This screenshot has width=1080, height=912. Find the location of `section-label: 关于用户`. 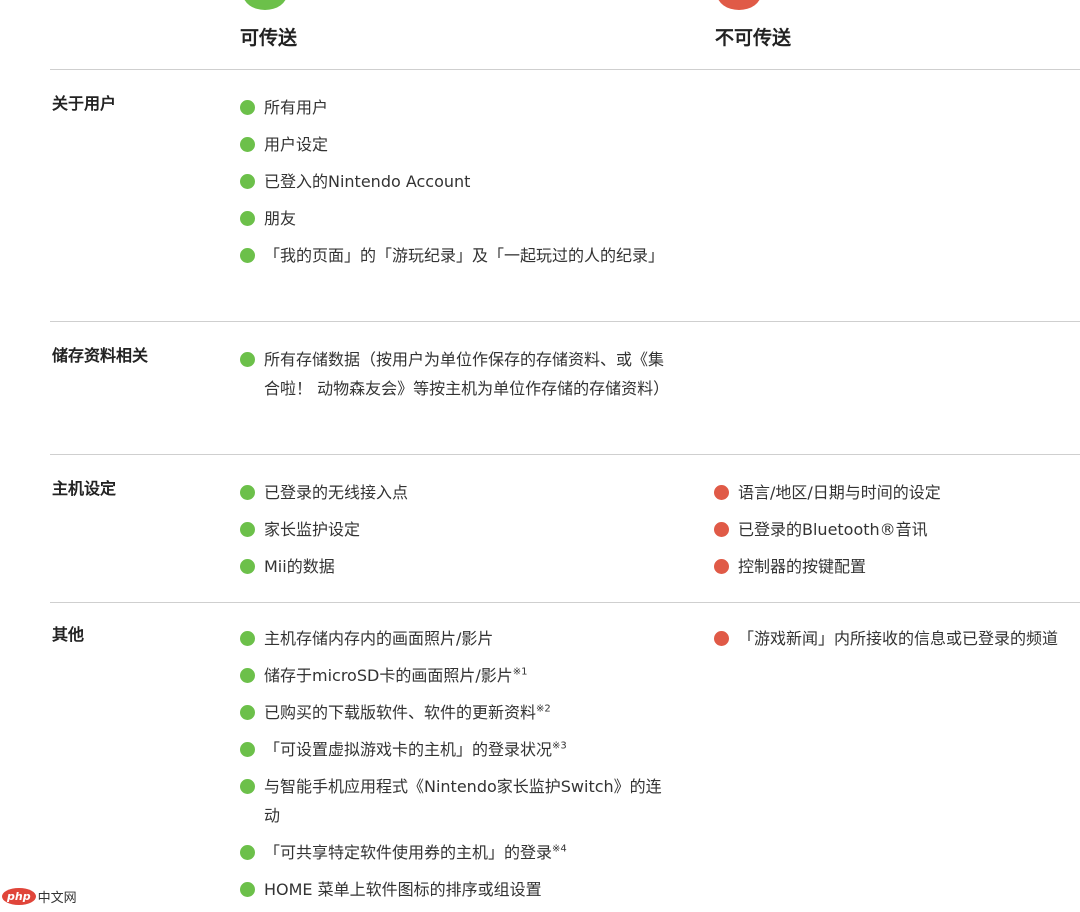

section-label: 关于用户 is located at coordinates (84, 103).